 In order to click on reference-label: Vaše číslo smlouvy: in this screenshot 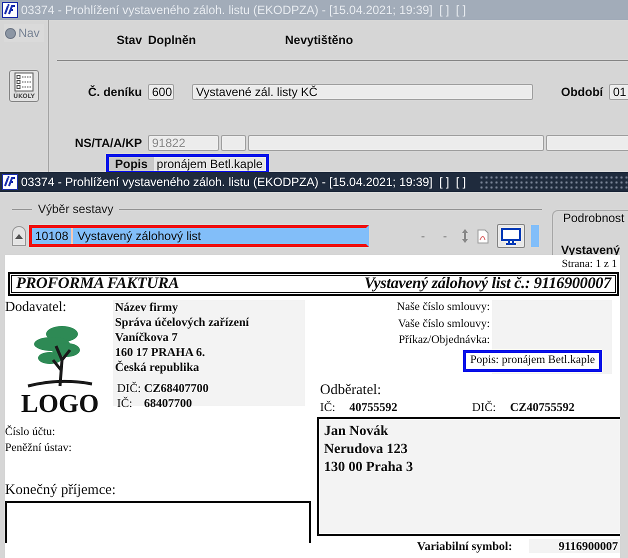, I will do `click(444, 324)`.